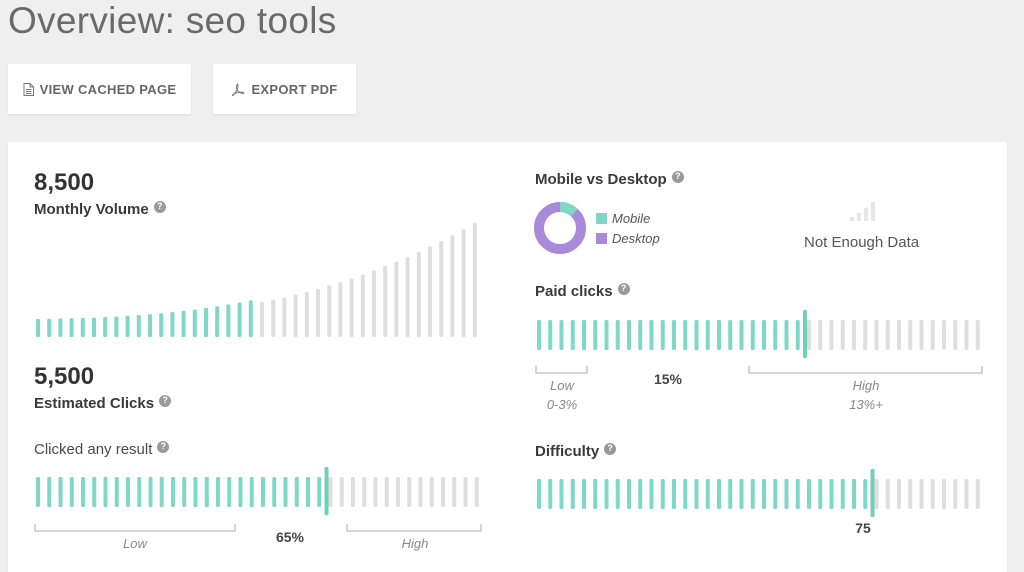 The image size is (1024, 572). What do you see at coordinates (677, 176) in the screenshot?
I see `mobile-vs-desktop-help-icon: ?` at bounding box center [677, 176].